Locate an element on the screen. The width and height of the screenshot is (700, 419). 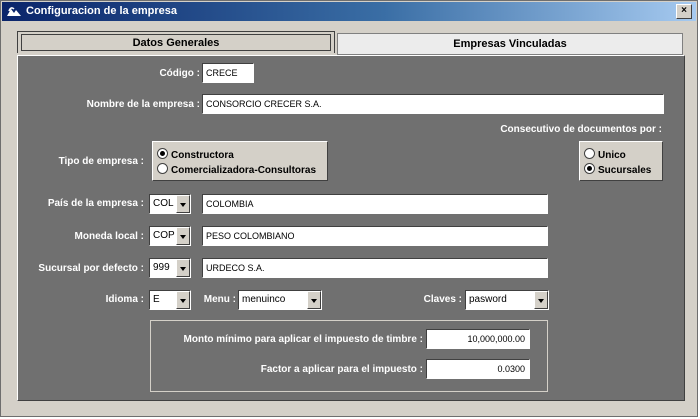
tab-empresas-vinculadas: Empresas Vinculadas is located at coordinates (510, 44).